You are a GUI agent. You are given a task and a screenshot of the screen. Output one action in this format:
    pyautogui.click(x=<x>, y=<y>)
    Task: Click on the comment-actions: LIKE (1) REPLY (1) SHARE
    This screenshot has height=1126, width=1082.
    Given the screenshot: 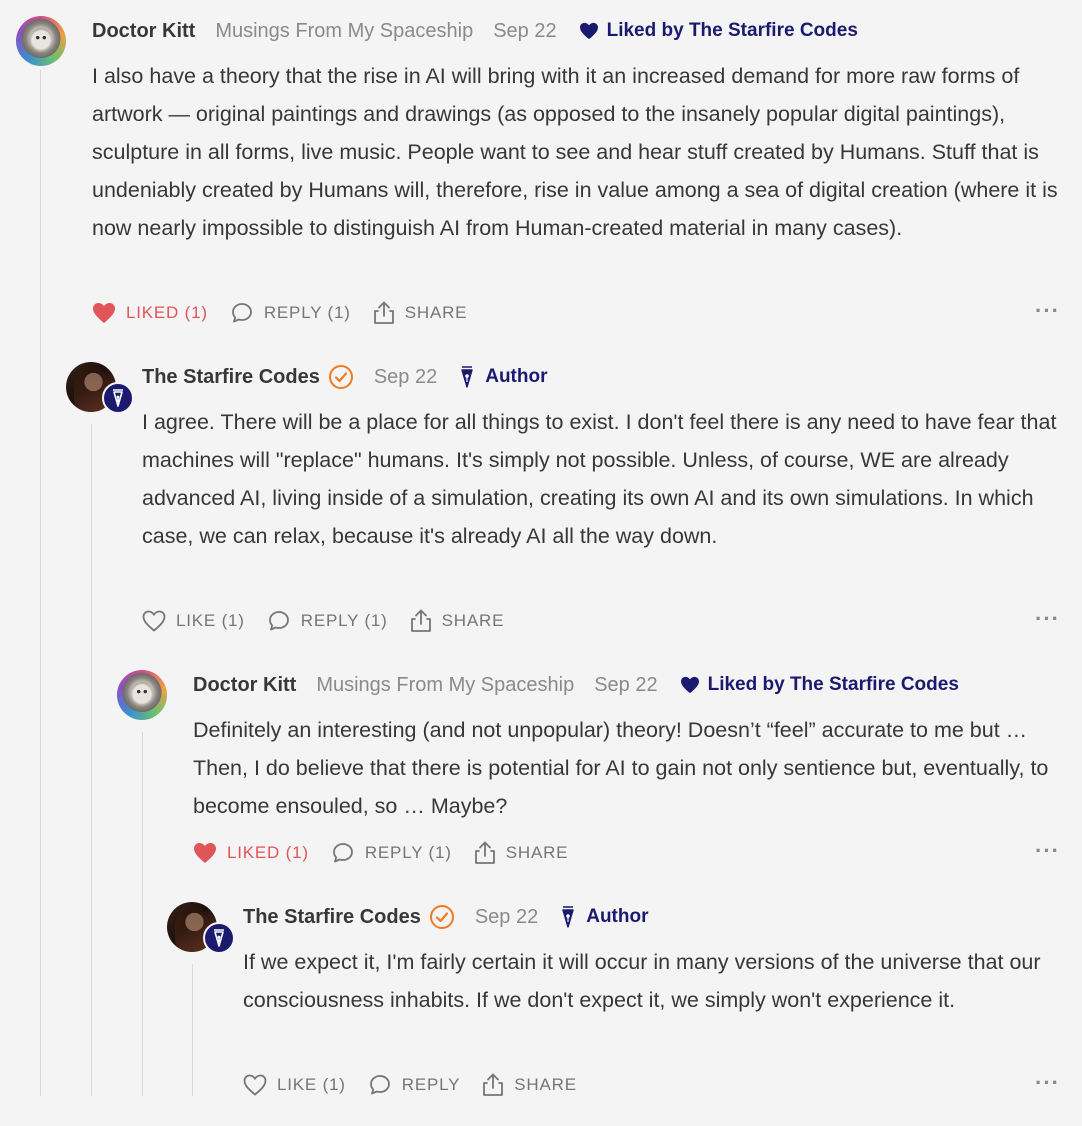 What is the action you would take?
    pyautogui.click(x=334, y=621)
    